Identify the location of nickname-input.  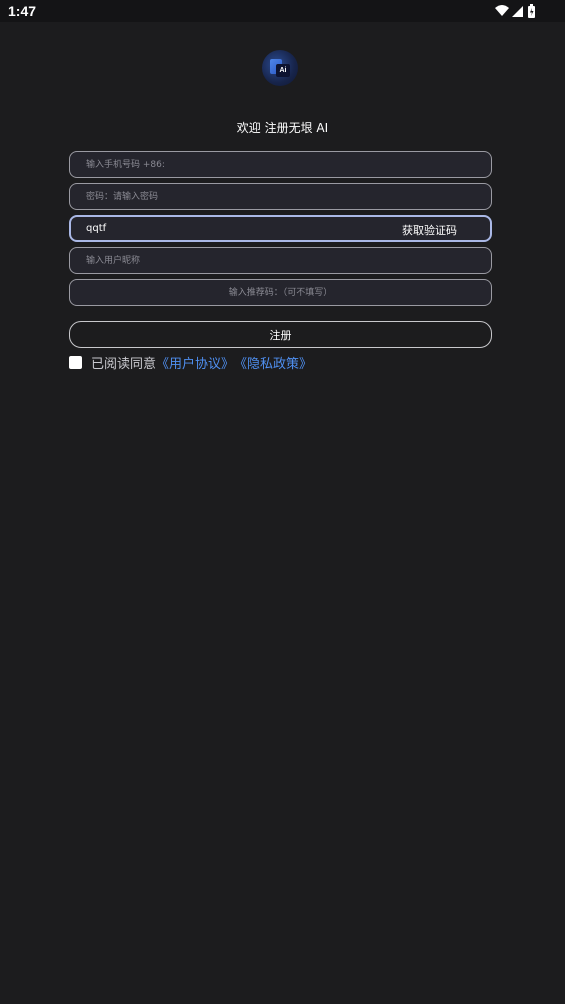
(280, 260).